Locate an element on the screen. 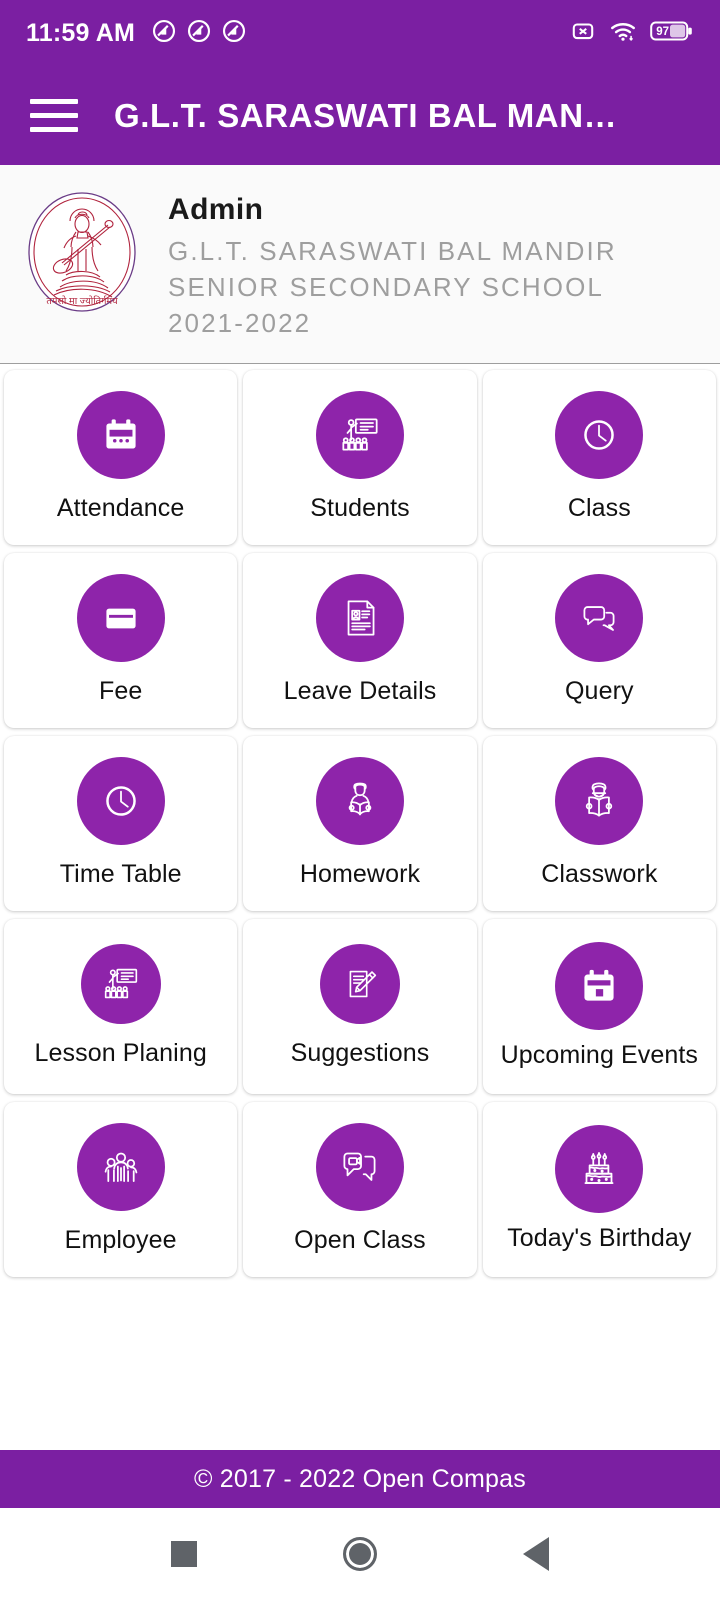 The height and width of the screenshot is (1600, 720). dashboard-tile-suggestions: Suggestions is located at coordinates (360, 1006).